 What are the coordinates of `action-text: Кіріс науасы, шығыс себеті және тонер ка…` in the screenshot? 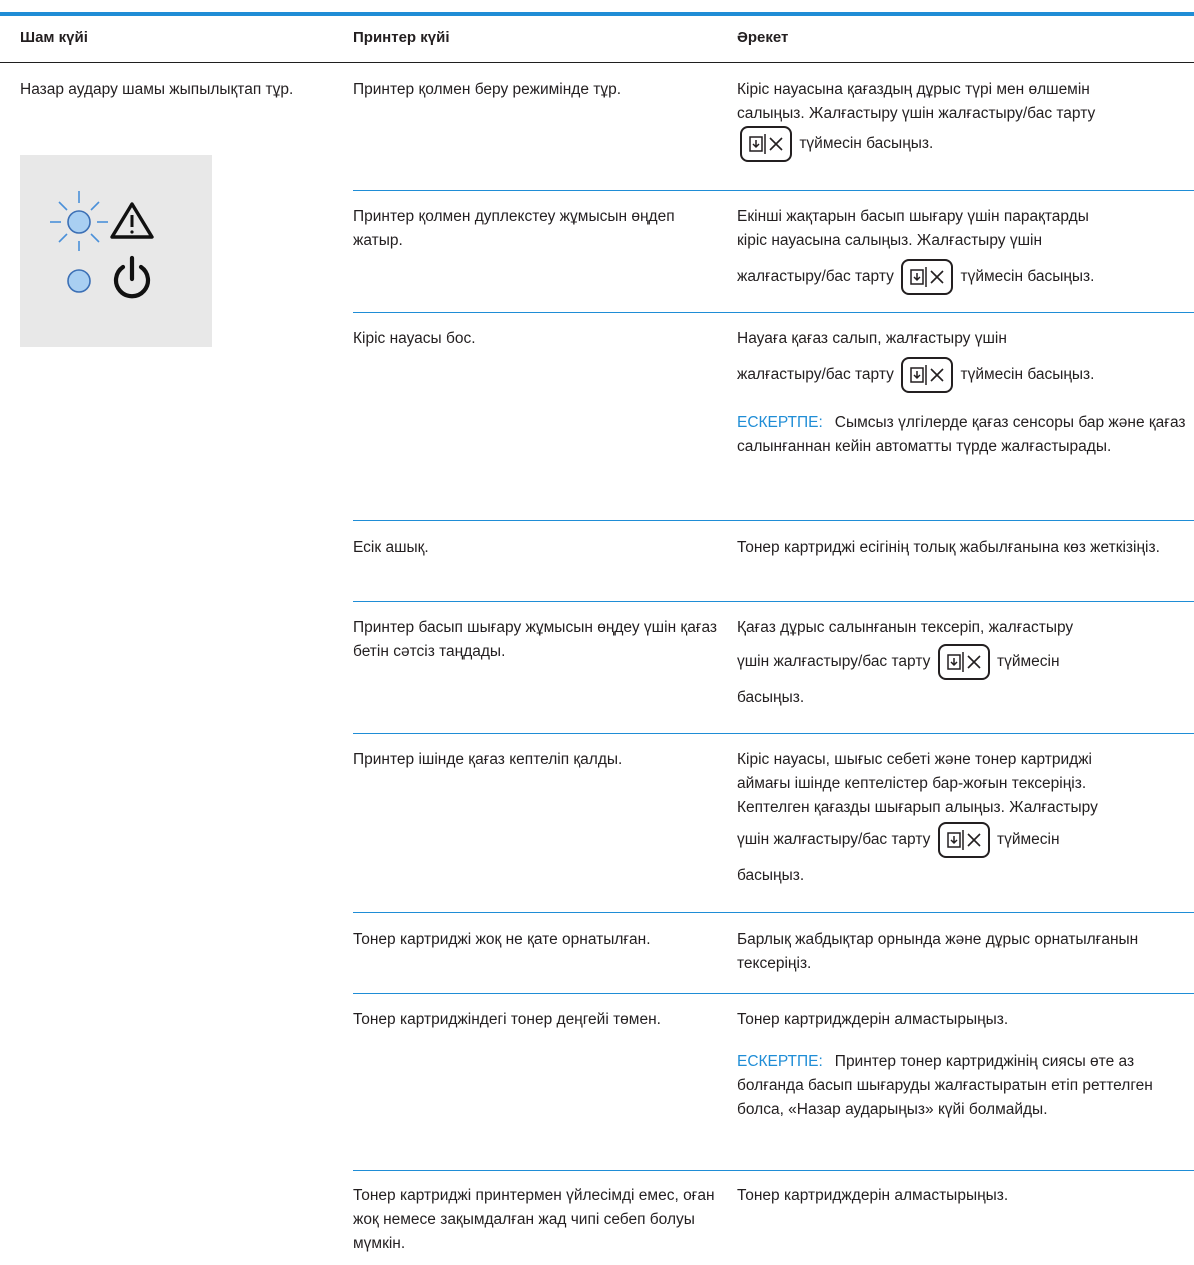 It's located at (914, 759).